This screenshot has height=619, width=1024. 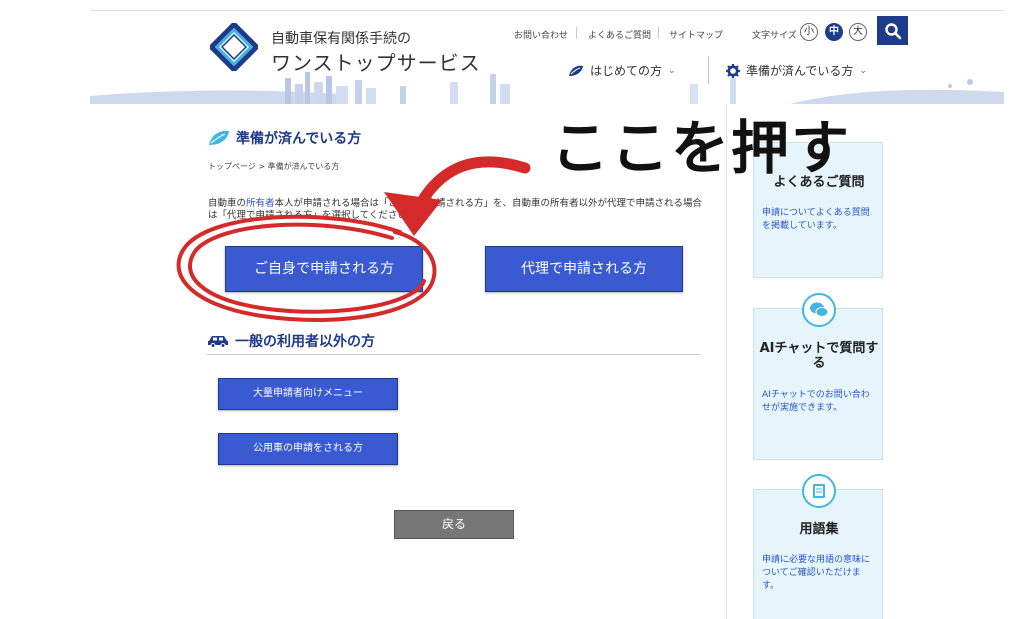 What do you see at coordinates (819, 356) in the screenshot?
I see `ai-chat-card-title: AIチャットで質問する` at bounding box center [819, 356].